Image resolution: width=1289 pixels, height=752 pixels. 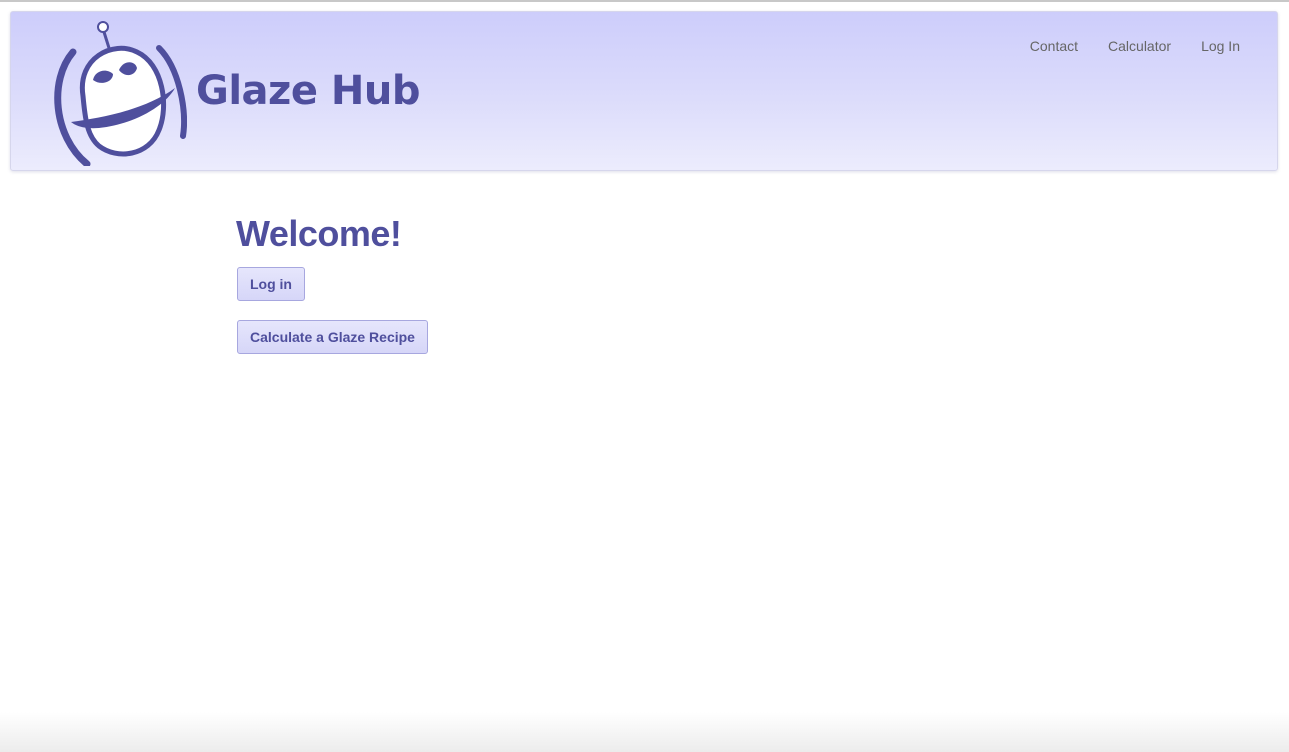 What do you see at coordinates (308, 91) in the screenshot?
I see `brand-name: Glaze Hub` at bounding box center [308, 91].